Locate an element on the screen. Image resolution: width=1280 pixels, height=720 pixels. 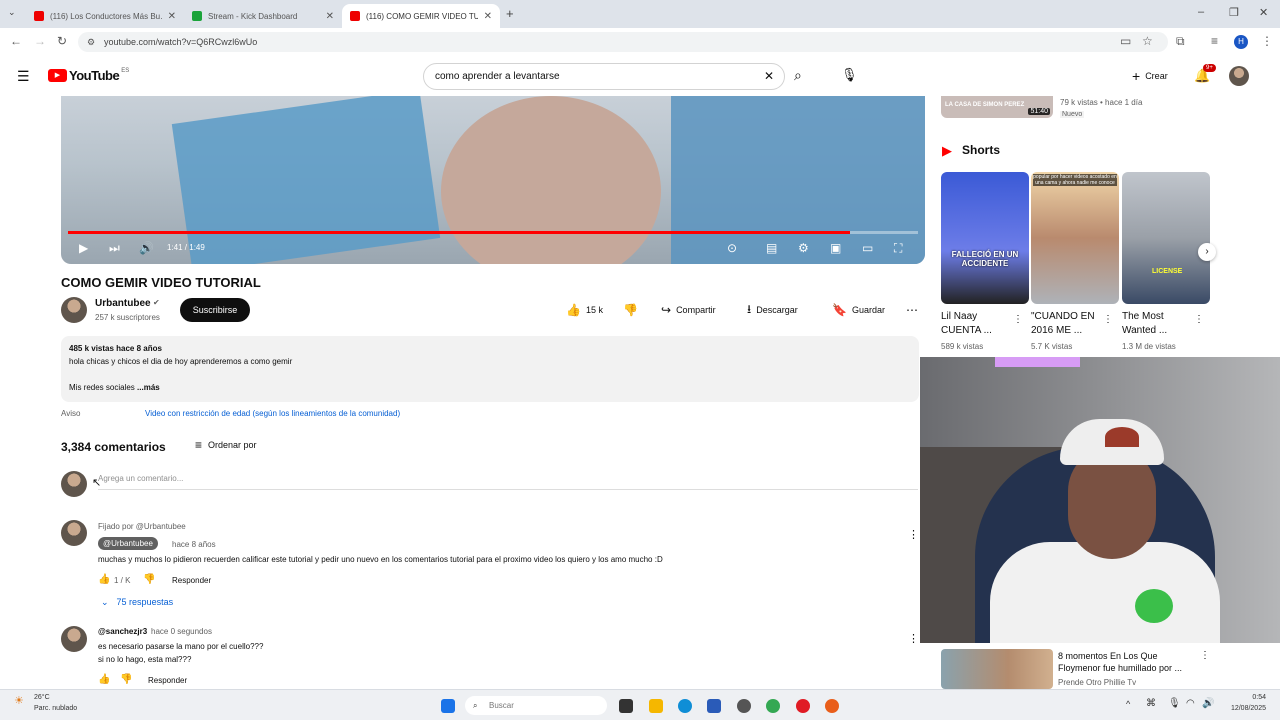
taskbar-search-input: ⌕ Buscar is located at coordinates (536, 705).